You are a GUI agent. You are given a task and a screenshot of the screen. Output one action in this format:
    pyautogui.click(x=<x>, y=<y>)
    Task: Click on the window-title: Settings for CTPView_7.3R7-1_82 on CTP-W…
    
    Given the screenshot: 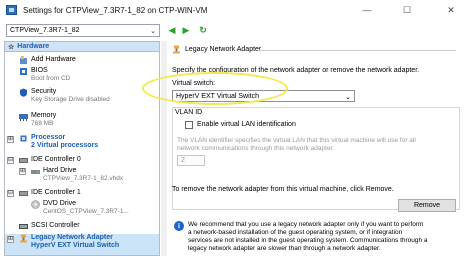 What is the action you would take?
    pyautogui.click(x=115, y=10)
    